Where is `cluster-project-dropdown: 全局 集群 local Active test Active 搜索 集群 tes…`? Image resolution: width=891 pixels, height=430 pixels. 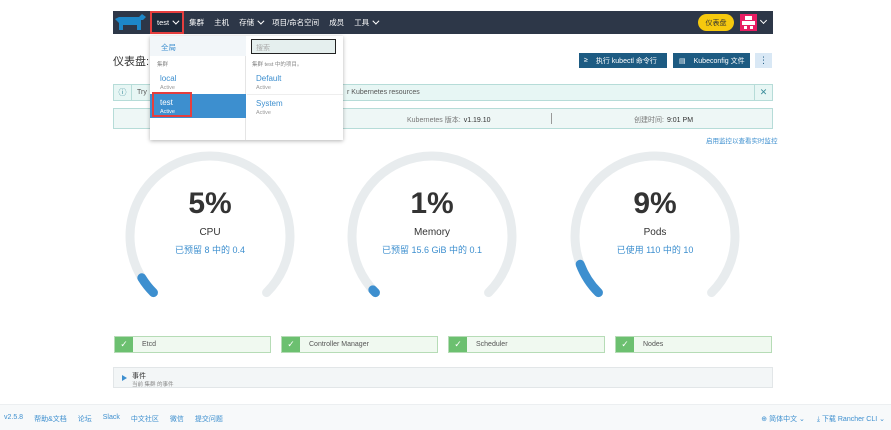 cluster-project-dropdown: 全局 集群 local Active test Active 搜索 集群 tes… is located at coordinates (246, 88).